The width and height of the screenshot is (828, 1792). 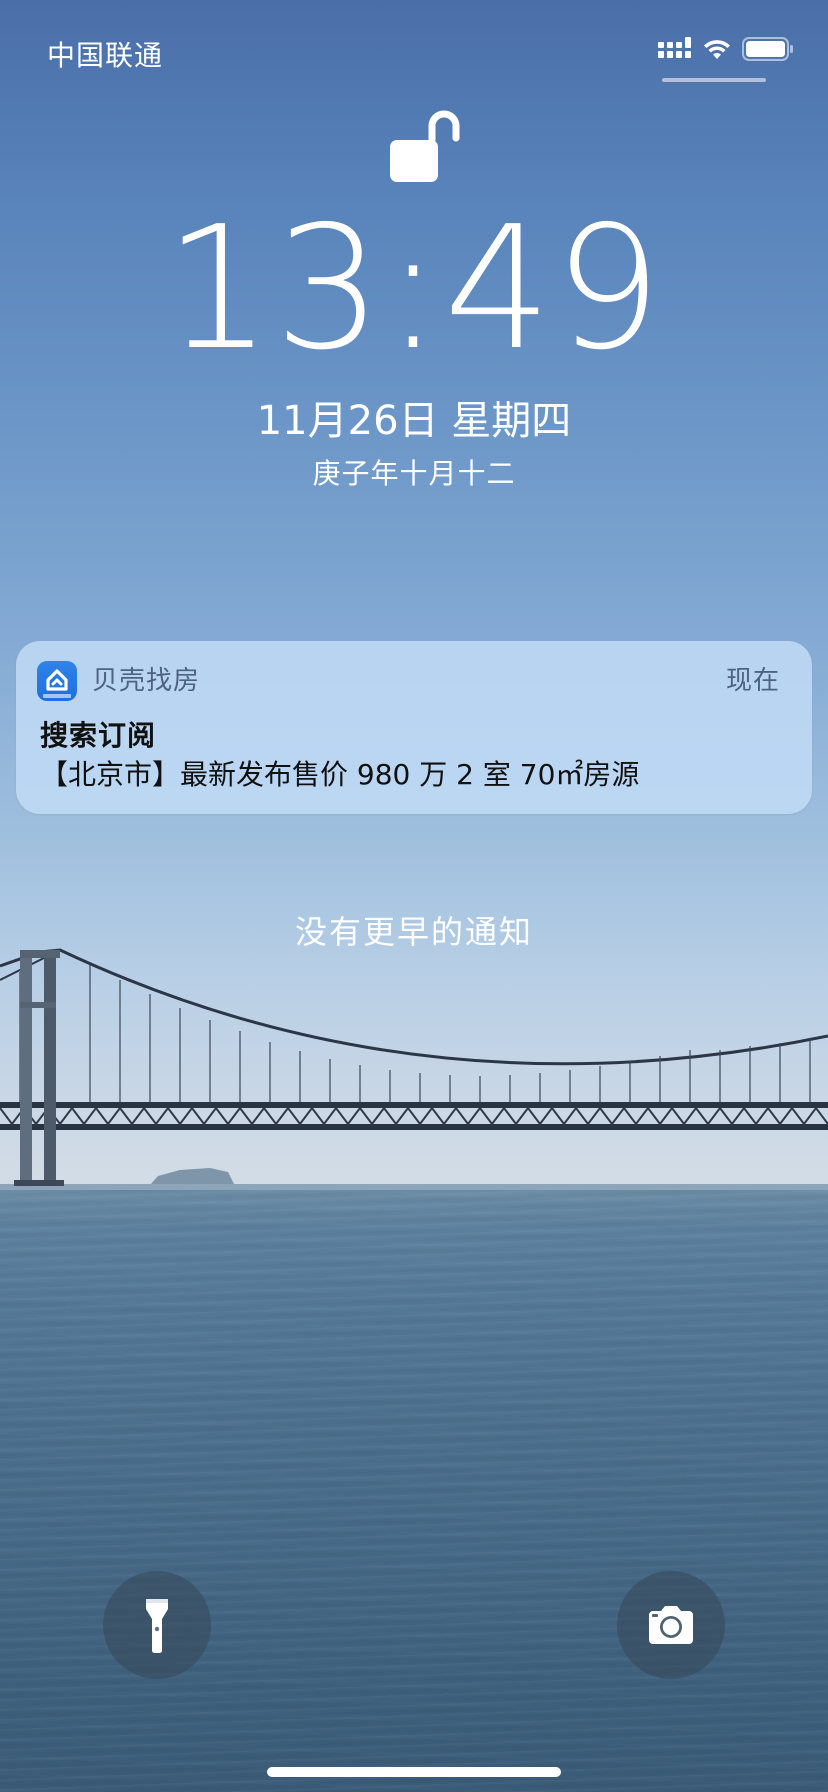 What do you see at coordinates (414, 1069) in the screenshot?
I see `wallpaper-bridge` at bounding box center [414, 1069].